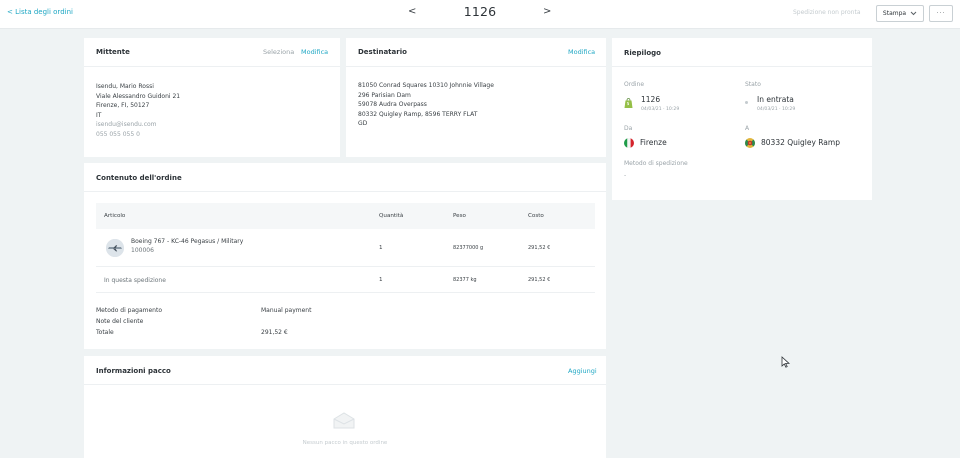 The height and width of the screenshot is (458, 960). I want to click on product-sku: 100006, so click(142, 250).